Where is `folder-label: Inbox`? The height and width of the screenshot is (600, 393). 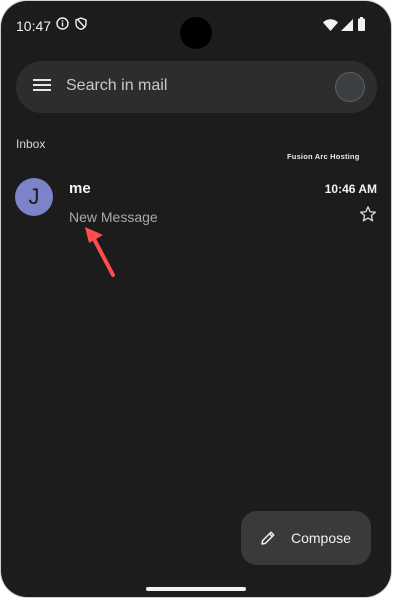
folder-label: Inbox is located at coordinates (31, 144).